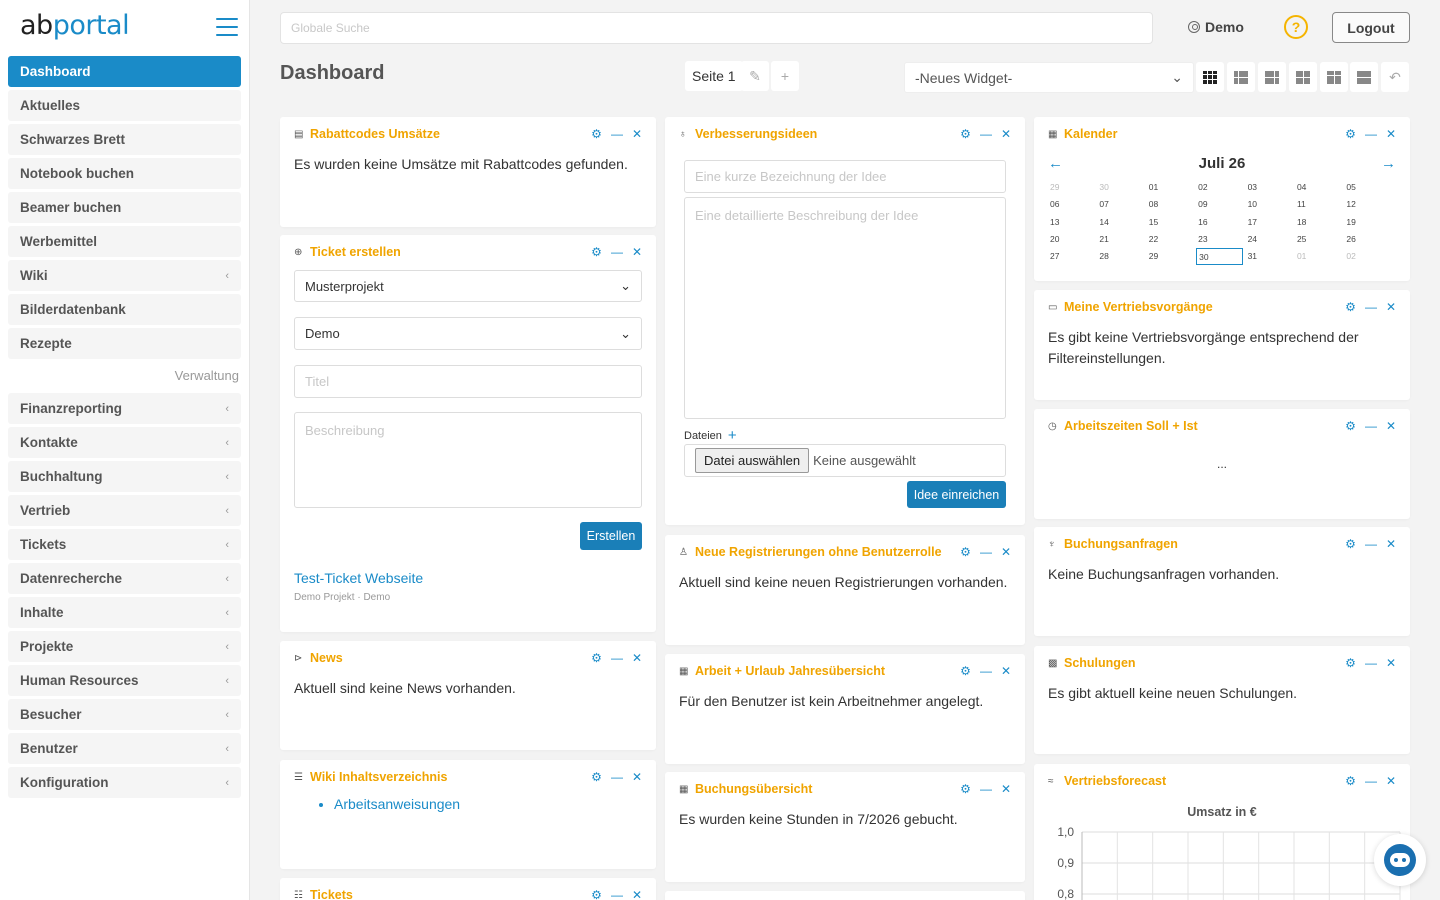  What do you see at coordinates (1241, 77) in the screenshot?
I see `layout-left-wide-button` at bounding box center [1241, 77].